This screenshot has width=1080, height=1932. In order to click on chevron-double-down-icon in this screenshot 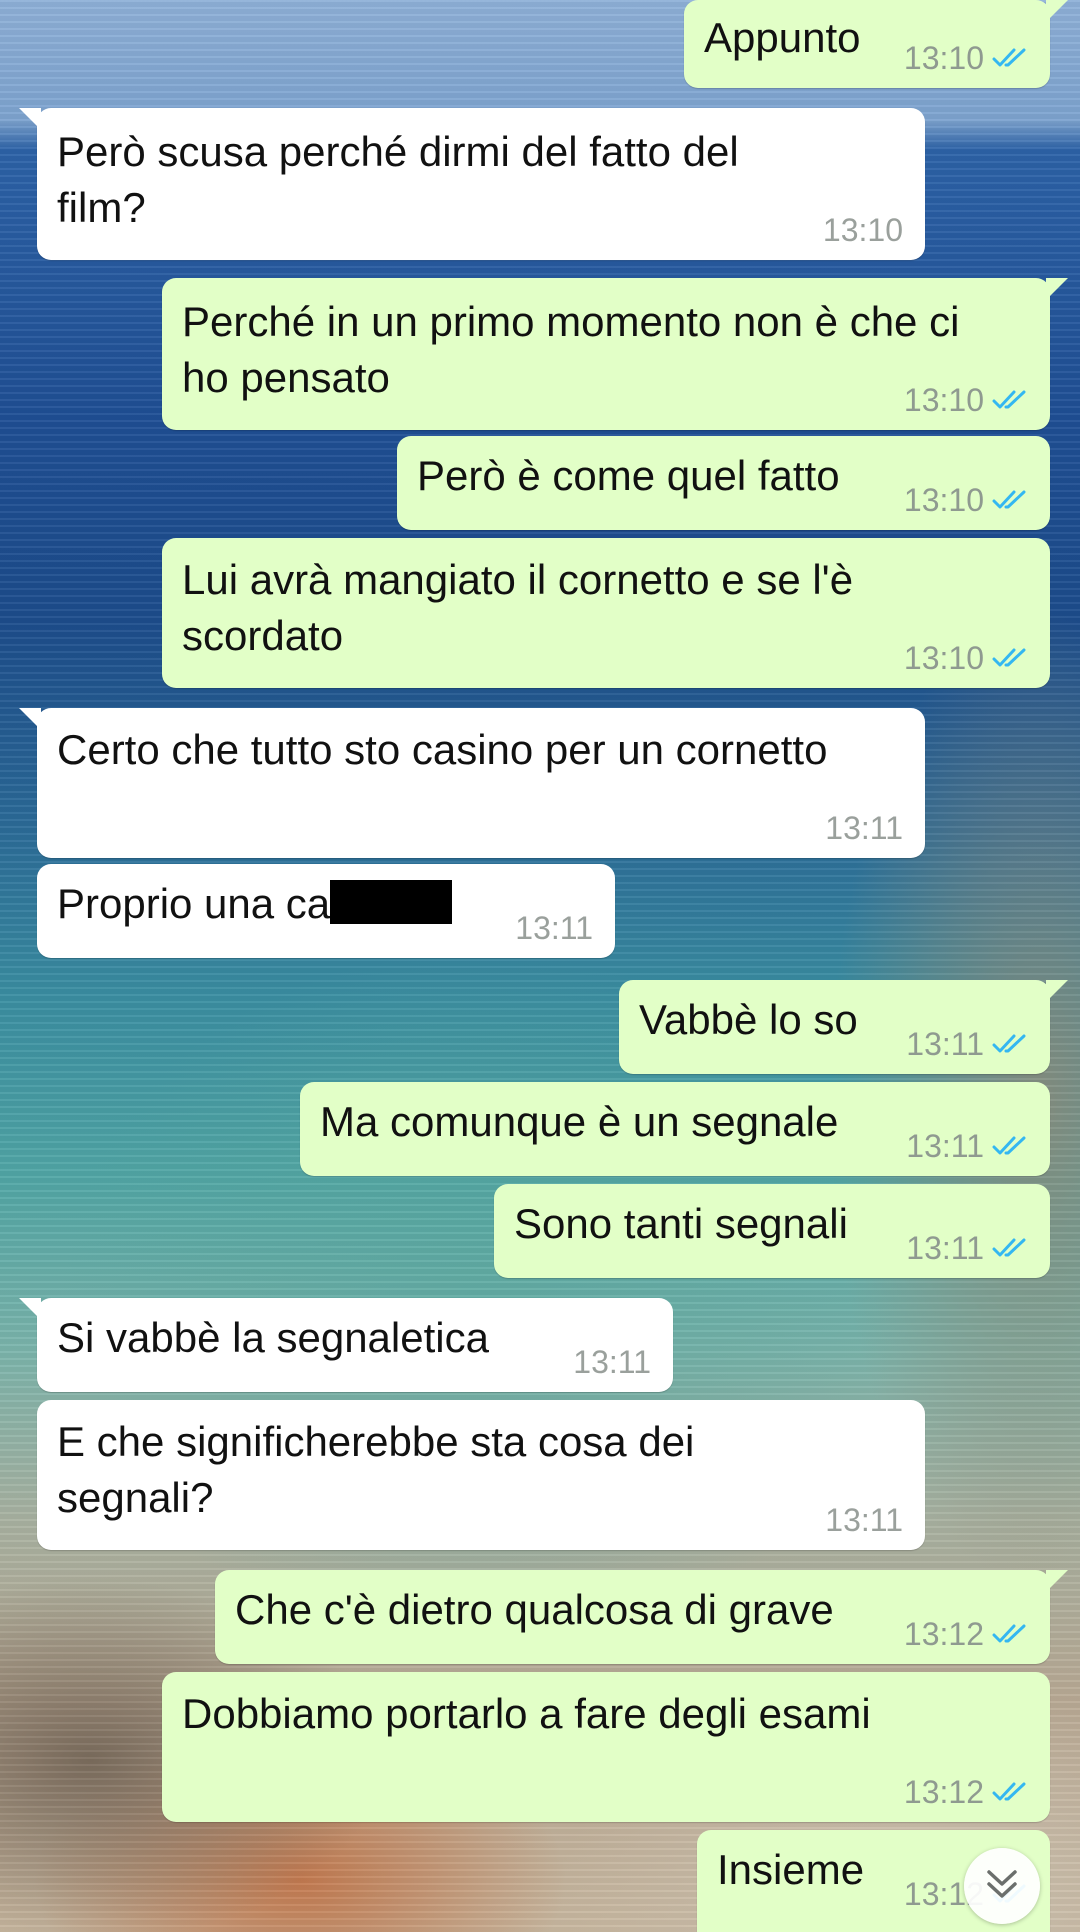, I will do `click(1002, 1886)`.